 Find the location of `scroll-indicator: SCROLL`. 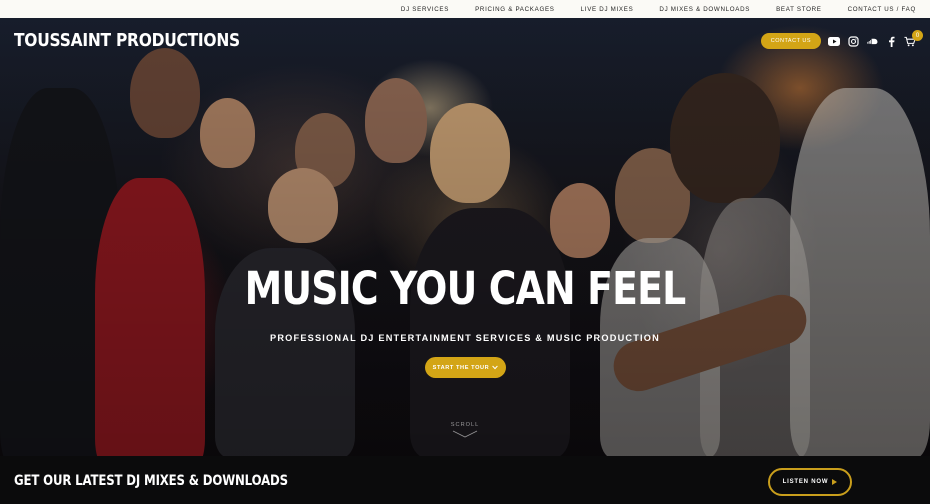

scroll-indicator: SCROLL is located at coordinates (465, 430).